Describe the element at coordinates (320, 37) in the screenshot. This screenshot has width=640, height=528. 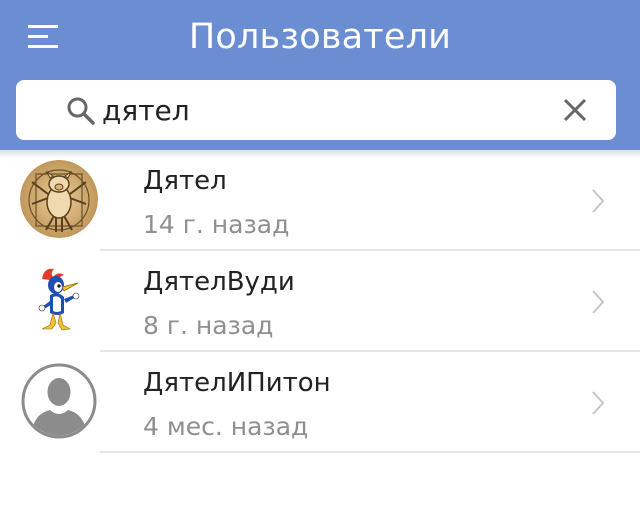
I see `page-title: Пользователи` at that location.